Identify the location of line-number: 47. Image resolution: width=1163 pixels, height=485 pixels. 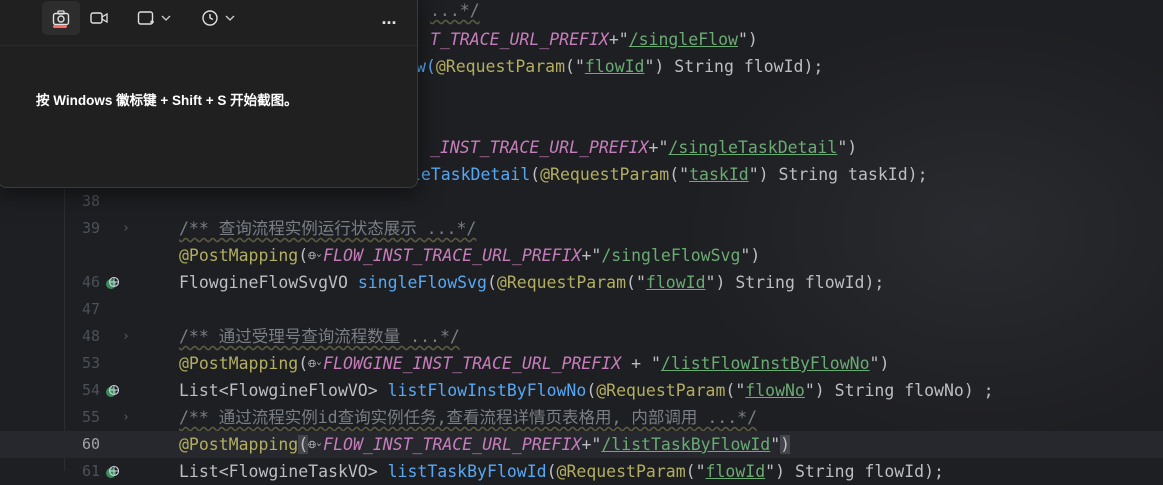
(90, 309).